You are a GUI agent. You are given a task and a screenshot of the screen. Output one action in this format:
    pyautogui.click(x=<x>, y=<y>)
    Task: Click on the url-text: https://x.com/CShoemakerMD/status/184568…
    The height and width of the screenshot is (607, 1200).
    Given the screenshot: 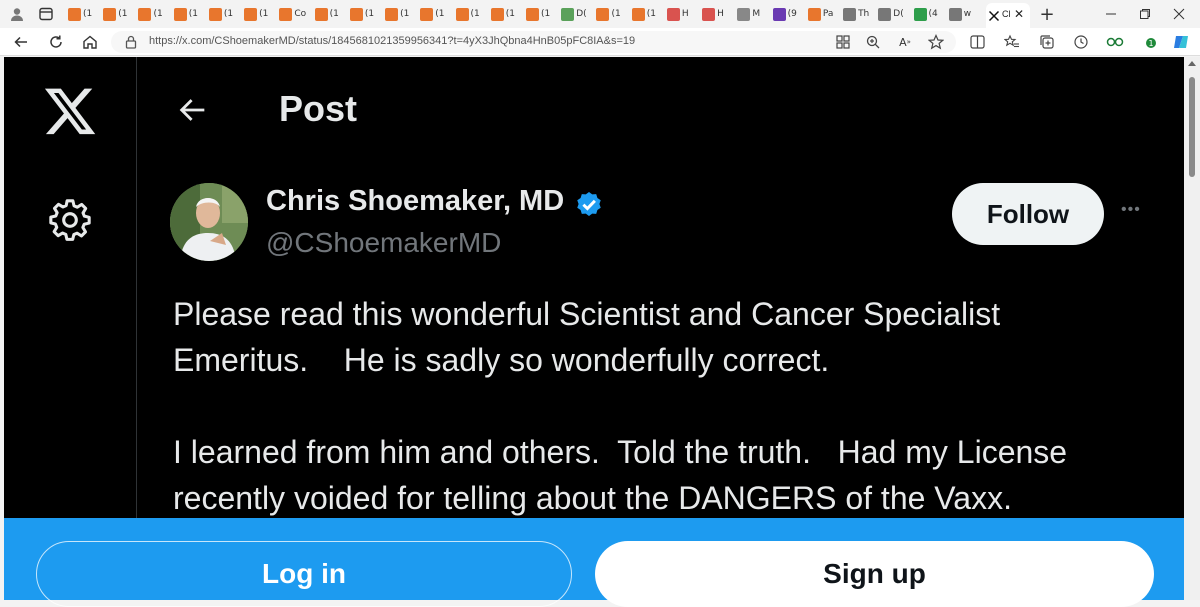 What is the action you would take?
    pyautogui.click(x=392, y=41)
    